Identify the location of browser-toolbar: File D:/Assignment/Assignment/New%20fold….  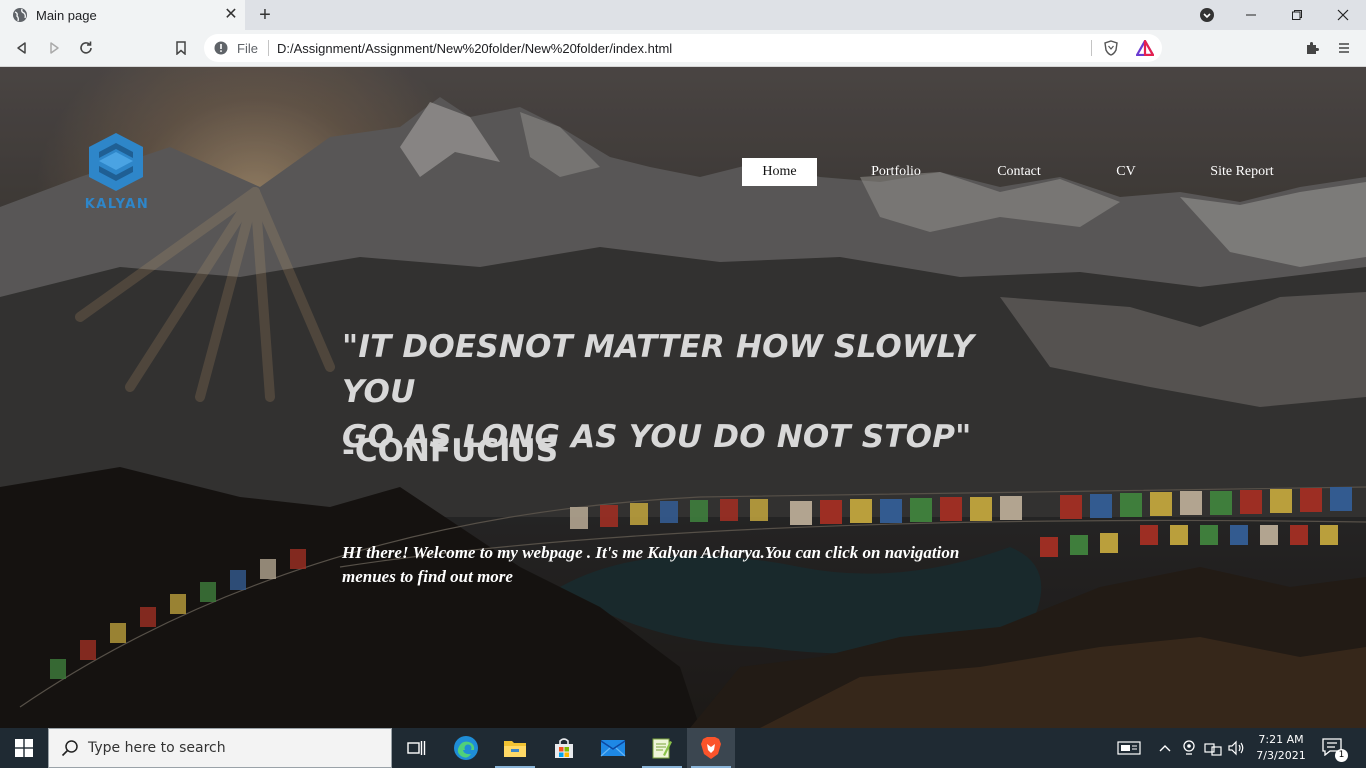
(683, 48).